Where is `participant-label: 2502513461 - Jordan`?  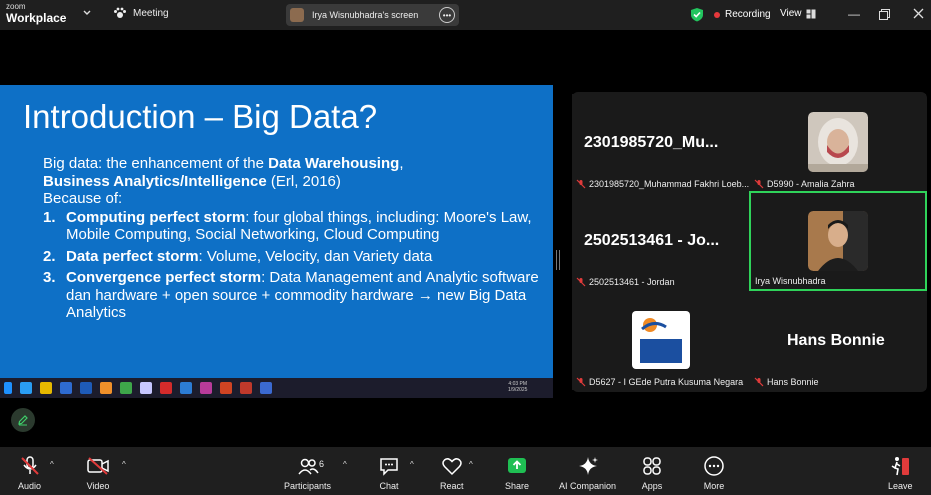
participant-label: 2502513461 - Jordan is located at coordinates (625, 282).